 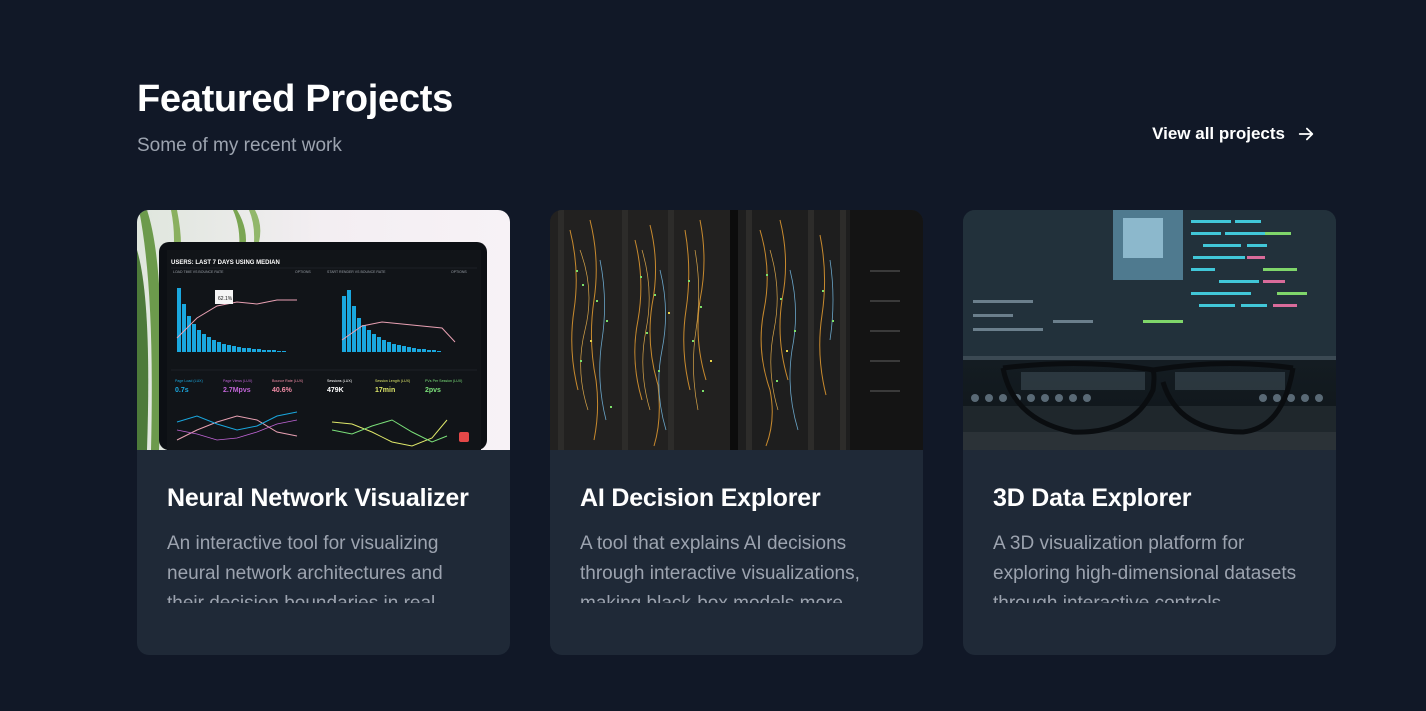 What do you see at coordinates (1306, 134) in the screenshot?
I see `arrow-right-icon` at bounding box center [1306, 134].